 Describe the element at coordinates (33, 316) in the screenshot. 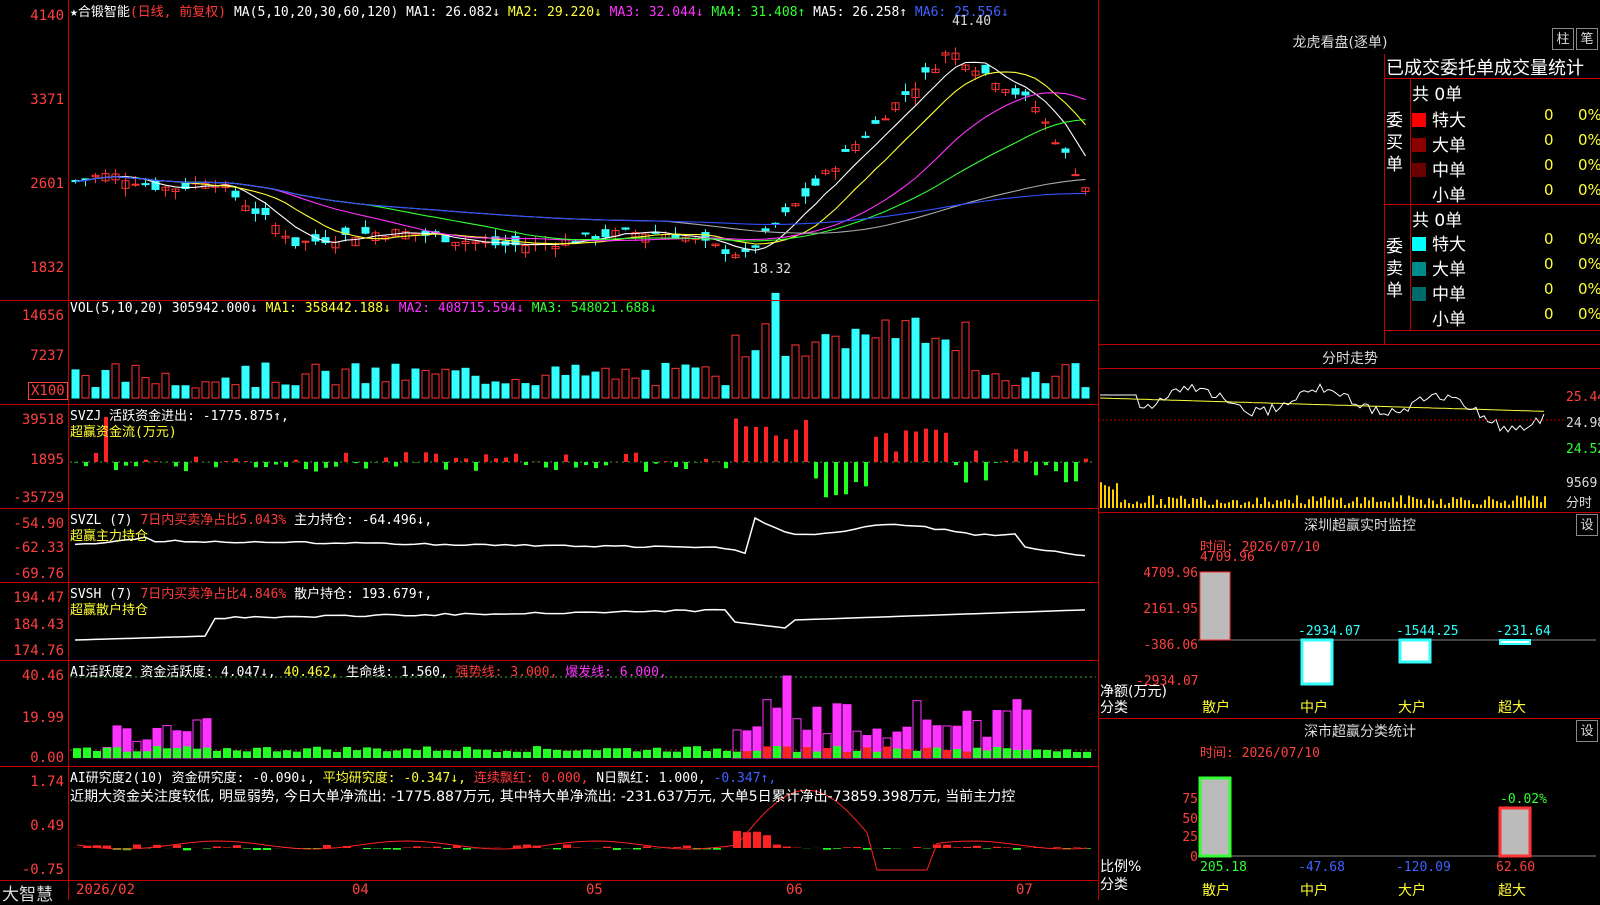

I see `vol-label-0: 14656` at that location.